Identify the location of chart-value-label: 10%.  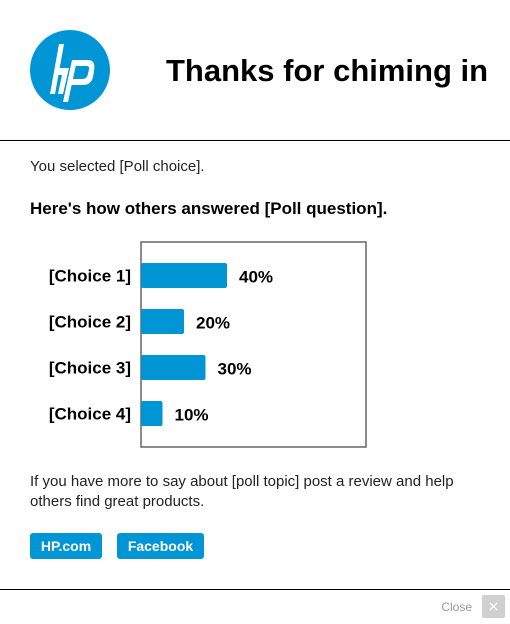
(192, 415).